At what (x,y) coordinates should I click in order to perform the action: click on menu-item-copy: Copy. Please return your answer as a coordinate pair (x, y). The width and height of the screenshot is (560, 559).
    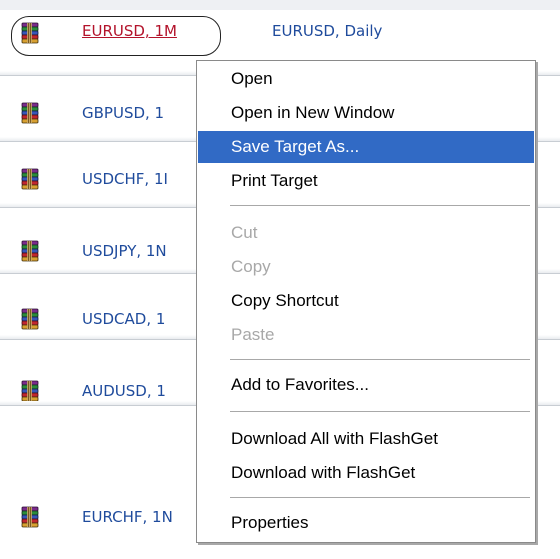
    Looking at the image, I should click on (366, 267).